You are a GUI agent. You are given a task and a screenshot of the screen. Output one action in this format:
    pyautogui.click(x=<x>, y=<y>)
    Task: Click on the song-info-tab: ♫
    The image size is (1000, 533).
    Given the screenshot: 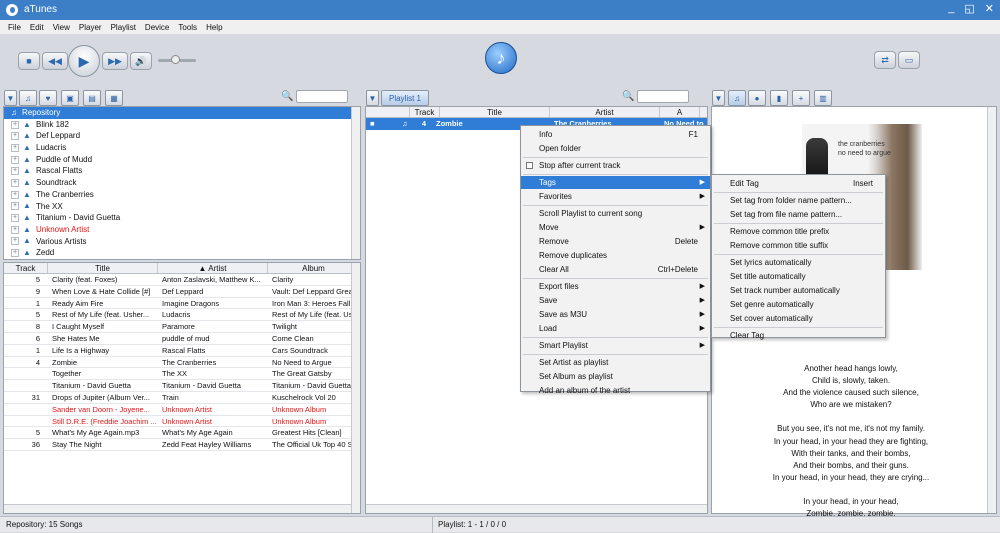 What is the action you would take?
    pyautogui.click(x=737, y=98)
    